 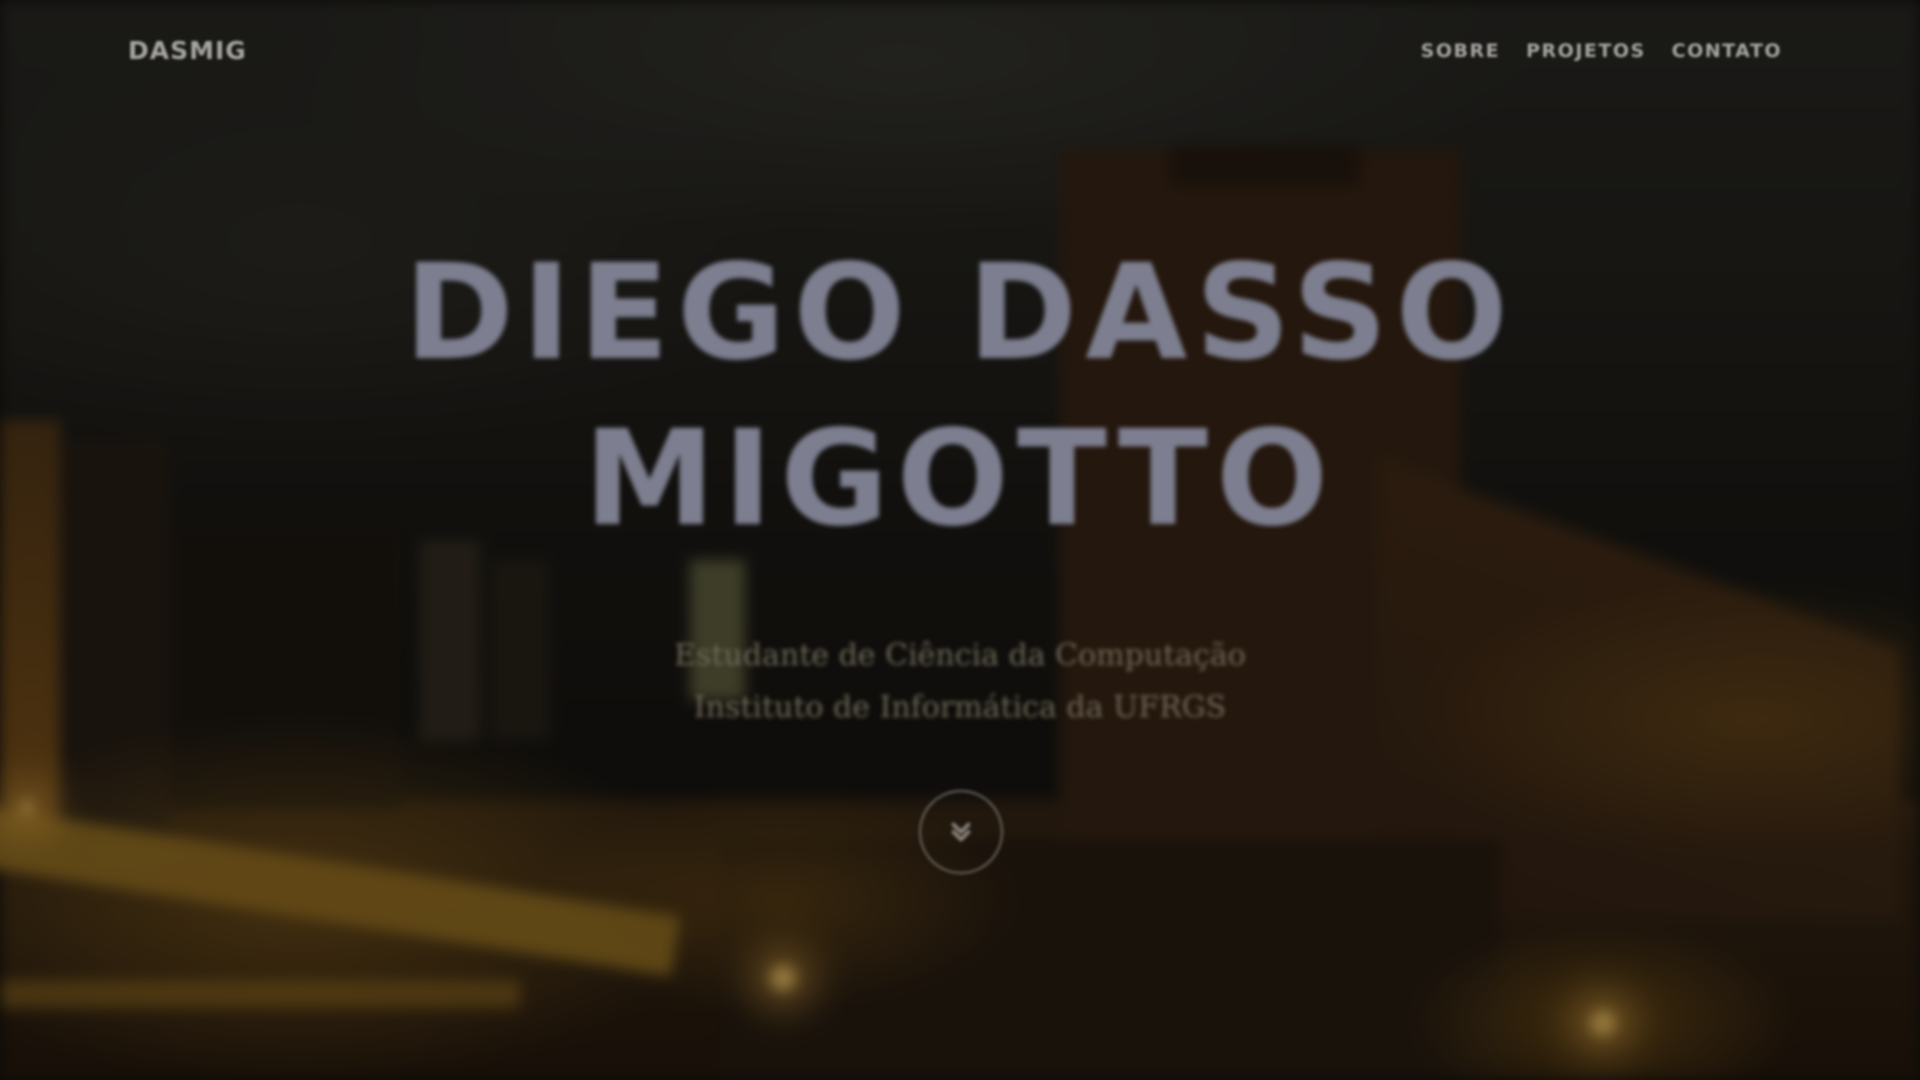 I want to click on nav-menu: SOBRE PROJETOS CONTATO, so click(x=1601, y=51).